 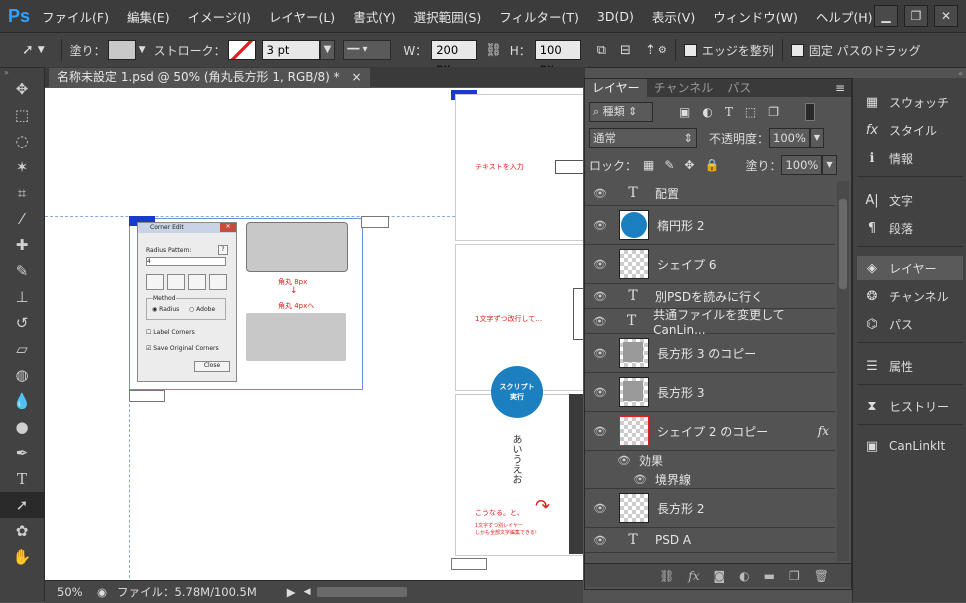 What do you see at coordinates (710, 431) in the screenshot?
I see `layer-row: 👁 シェイプ 2 のコピー fx` at bounding box center [710, 431].